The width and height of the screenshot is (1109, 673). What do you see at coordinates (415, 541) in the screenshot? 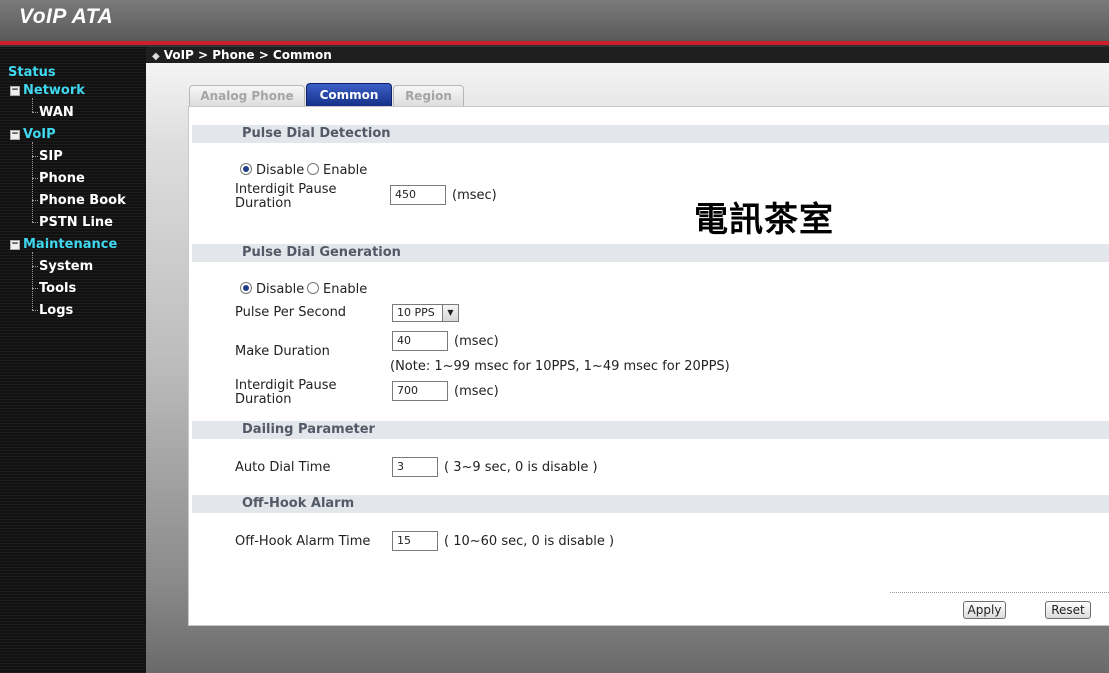
I see `offhook-alarm-input: 15` at bounding box center [415, 541].